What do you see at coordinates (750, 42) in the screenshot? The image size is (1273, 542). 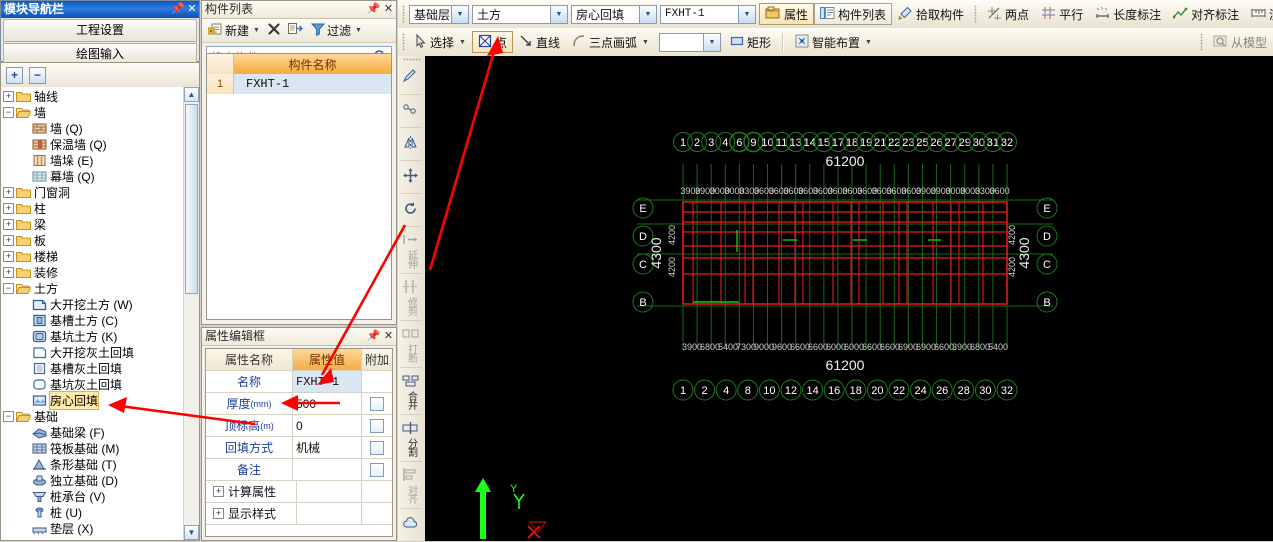 I see `rectangle-tool: 矩形` at bounding box center [750, 42].